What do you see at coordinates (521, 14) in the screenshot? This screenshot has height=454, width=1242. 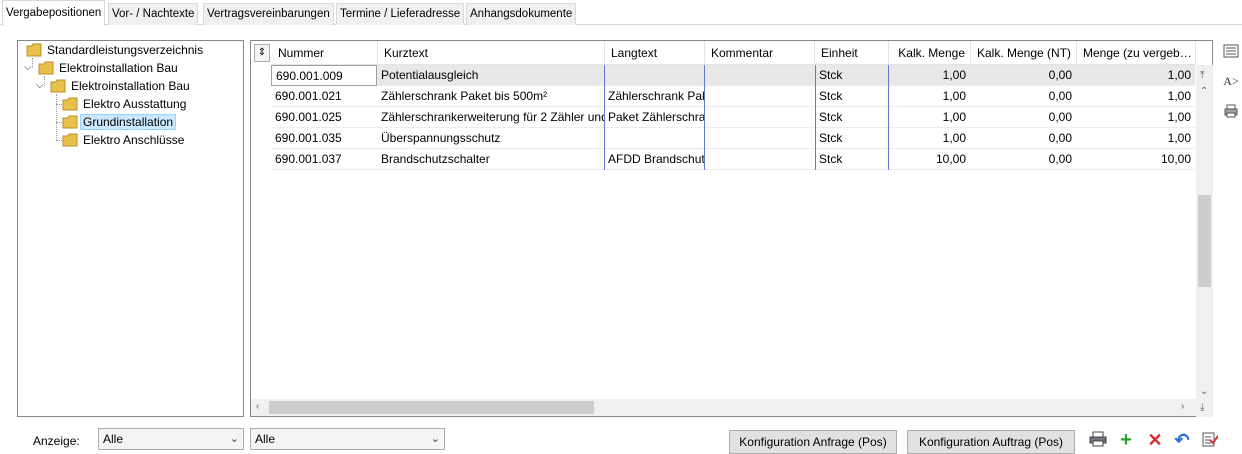 I see `tab-anhangsdokumente: Anhangsdokumente` at bounding box center [521, 14].